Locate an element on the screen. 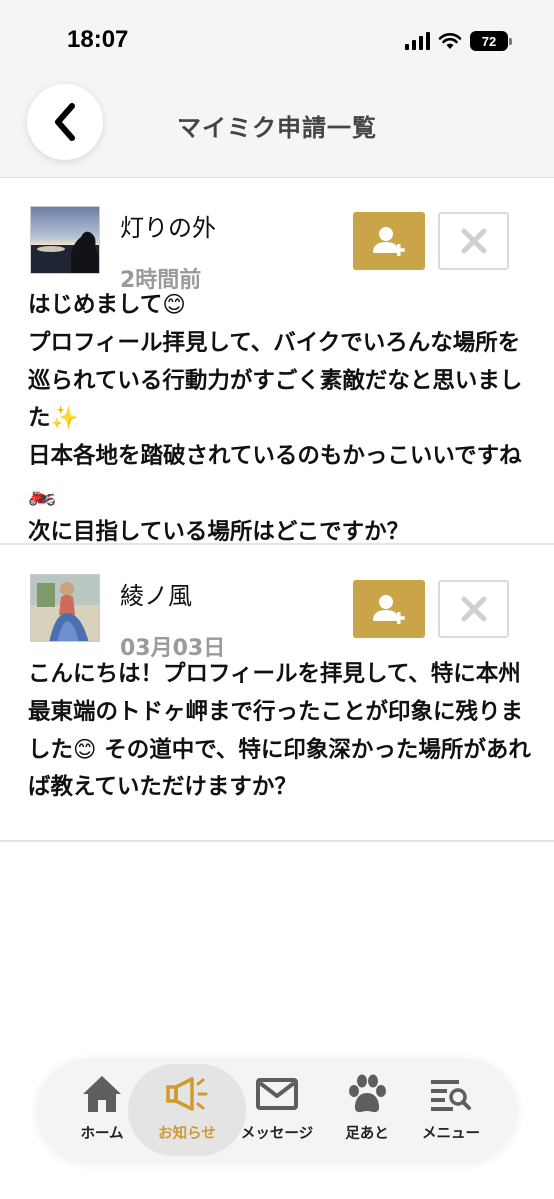  nav-label: メニュー is located at coordinates (451, 1134).